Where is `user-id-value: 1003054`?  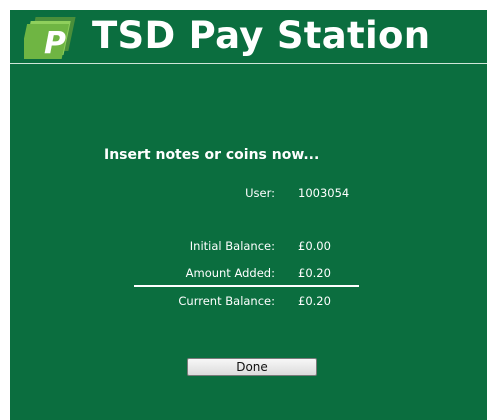
user-id-value: 1003054 is located at coordinates (324, 193).